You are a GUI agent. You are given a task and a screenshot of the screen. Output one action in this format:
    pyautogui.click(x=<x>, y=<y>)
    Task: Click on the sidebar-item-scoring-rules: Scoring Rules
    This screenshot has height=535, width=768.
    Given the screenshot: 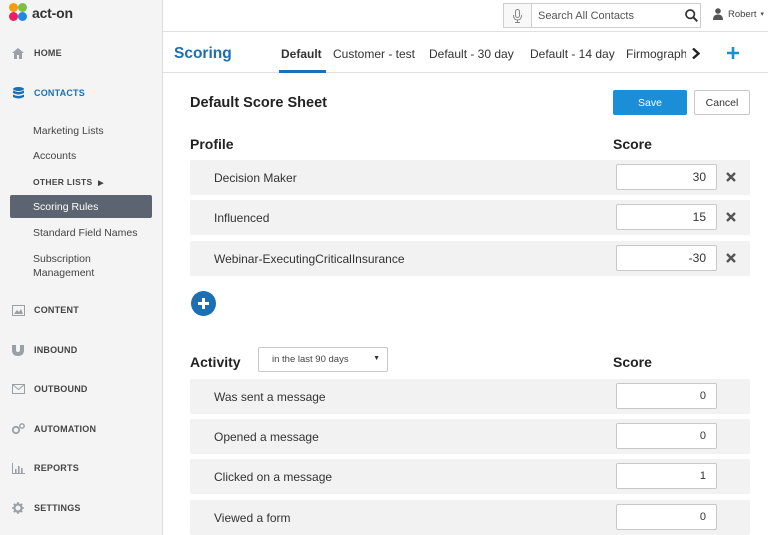 What is the action you would take?
    pyautogui.click(x=81, y=206)
    